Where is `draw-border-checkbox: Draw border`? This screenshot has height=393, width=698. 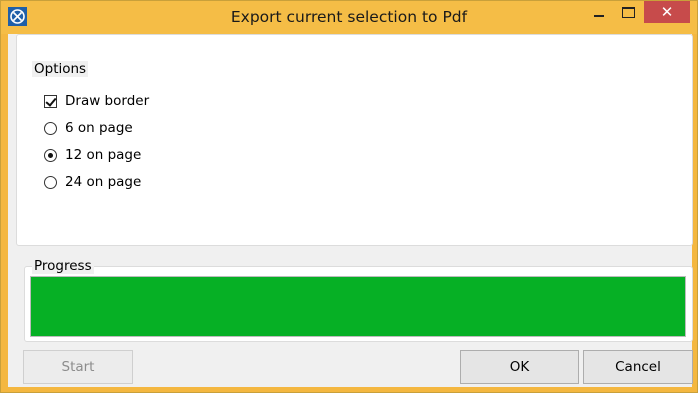
draw-border-checkbox: Draw border is located at coordinates (96, 101).